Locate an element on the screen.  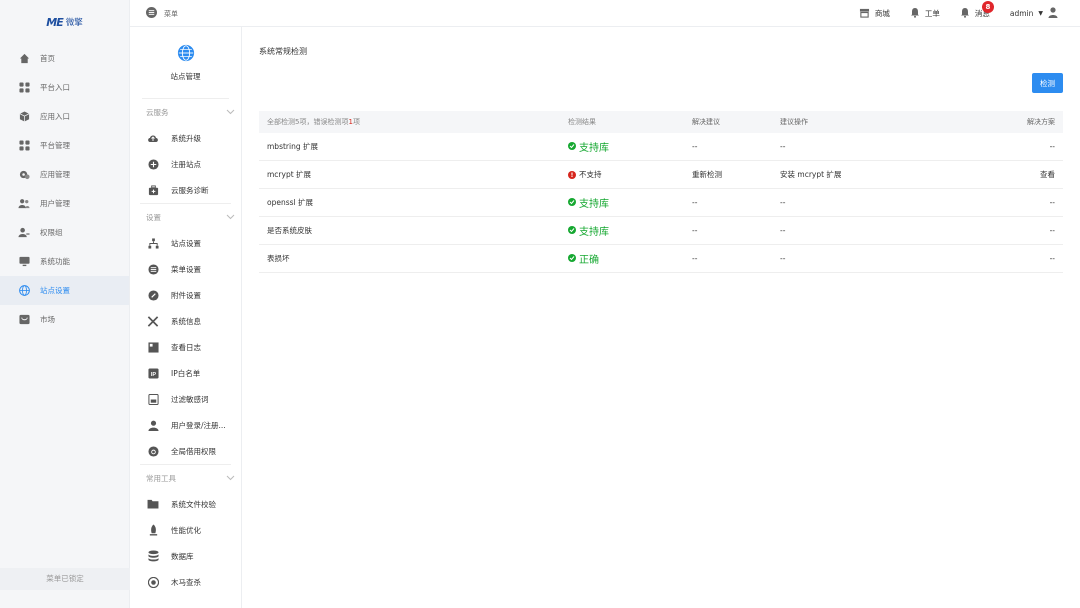
subnav-item-2-1: 性能优化 is located at coordinates (185, 530).